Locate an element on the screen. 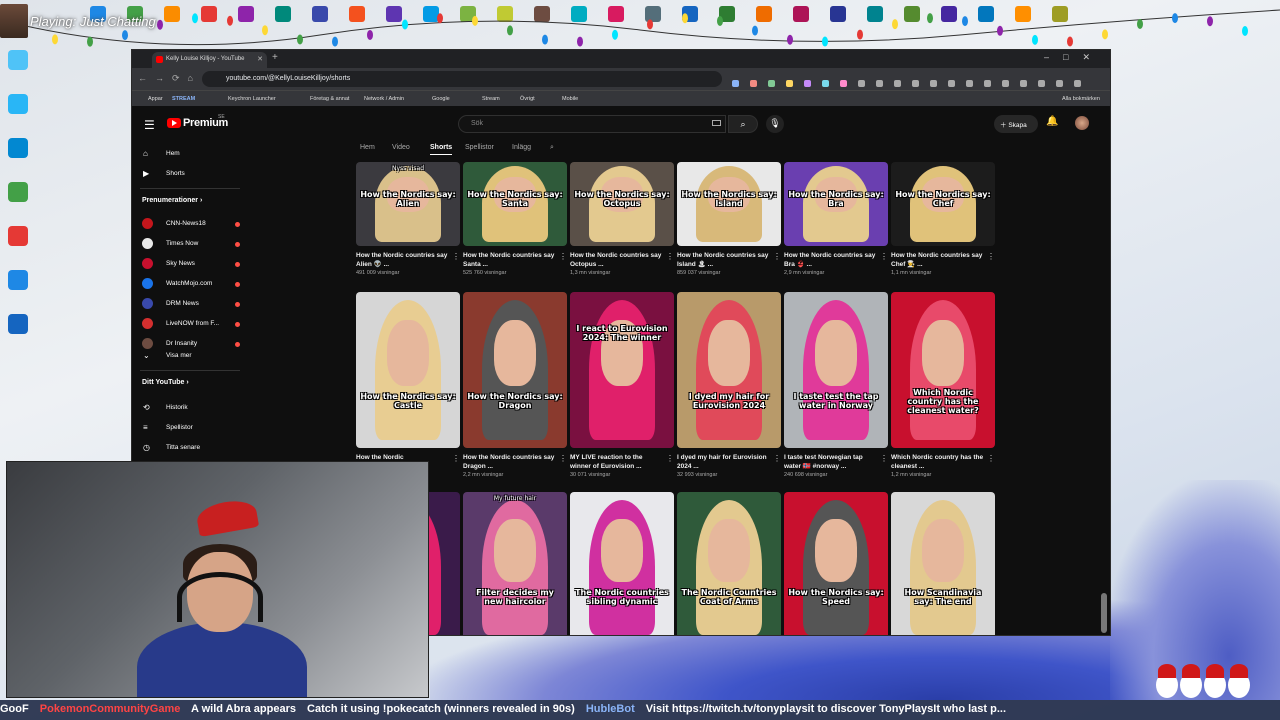 The width and height of the screenshot is (1280, 720). account-avatar is located at coordinates (1082, 123).